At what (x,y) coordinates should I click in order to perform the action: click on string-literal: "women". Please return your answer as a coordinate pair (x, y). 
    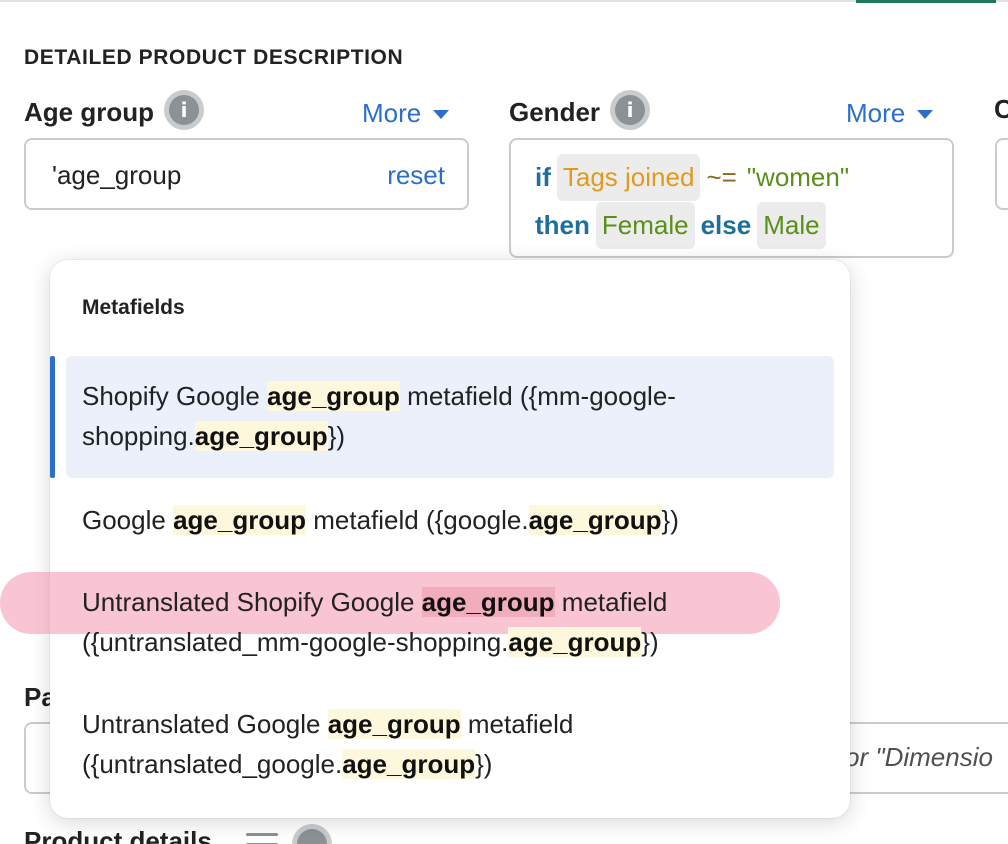
    Looking at the image, I should click on (798, 177).